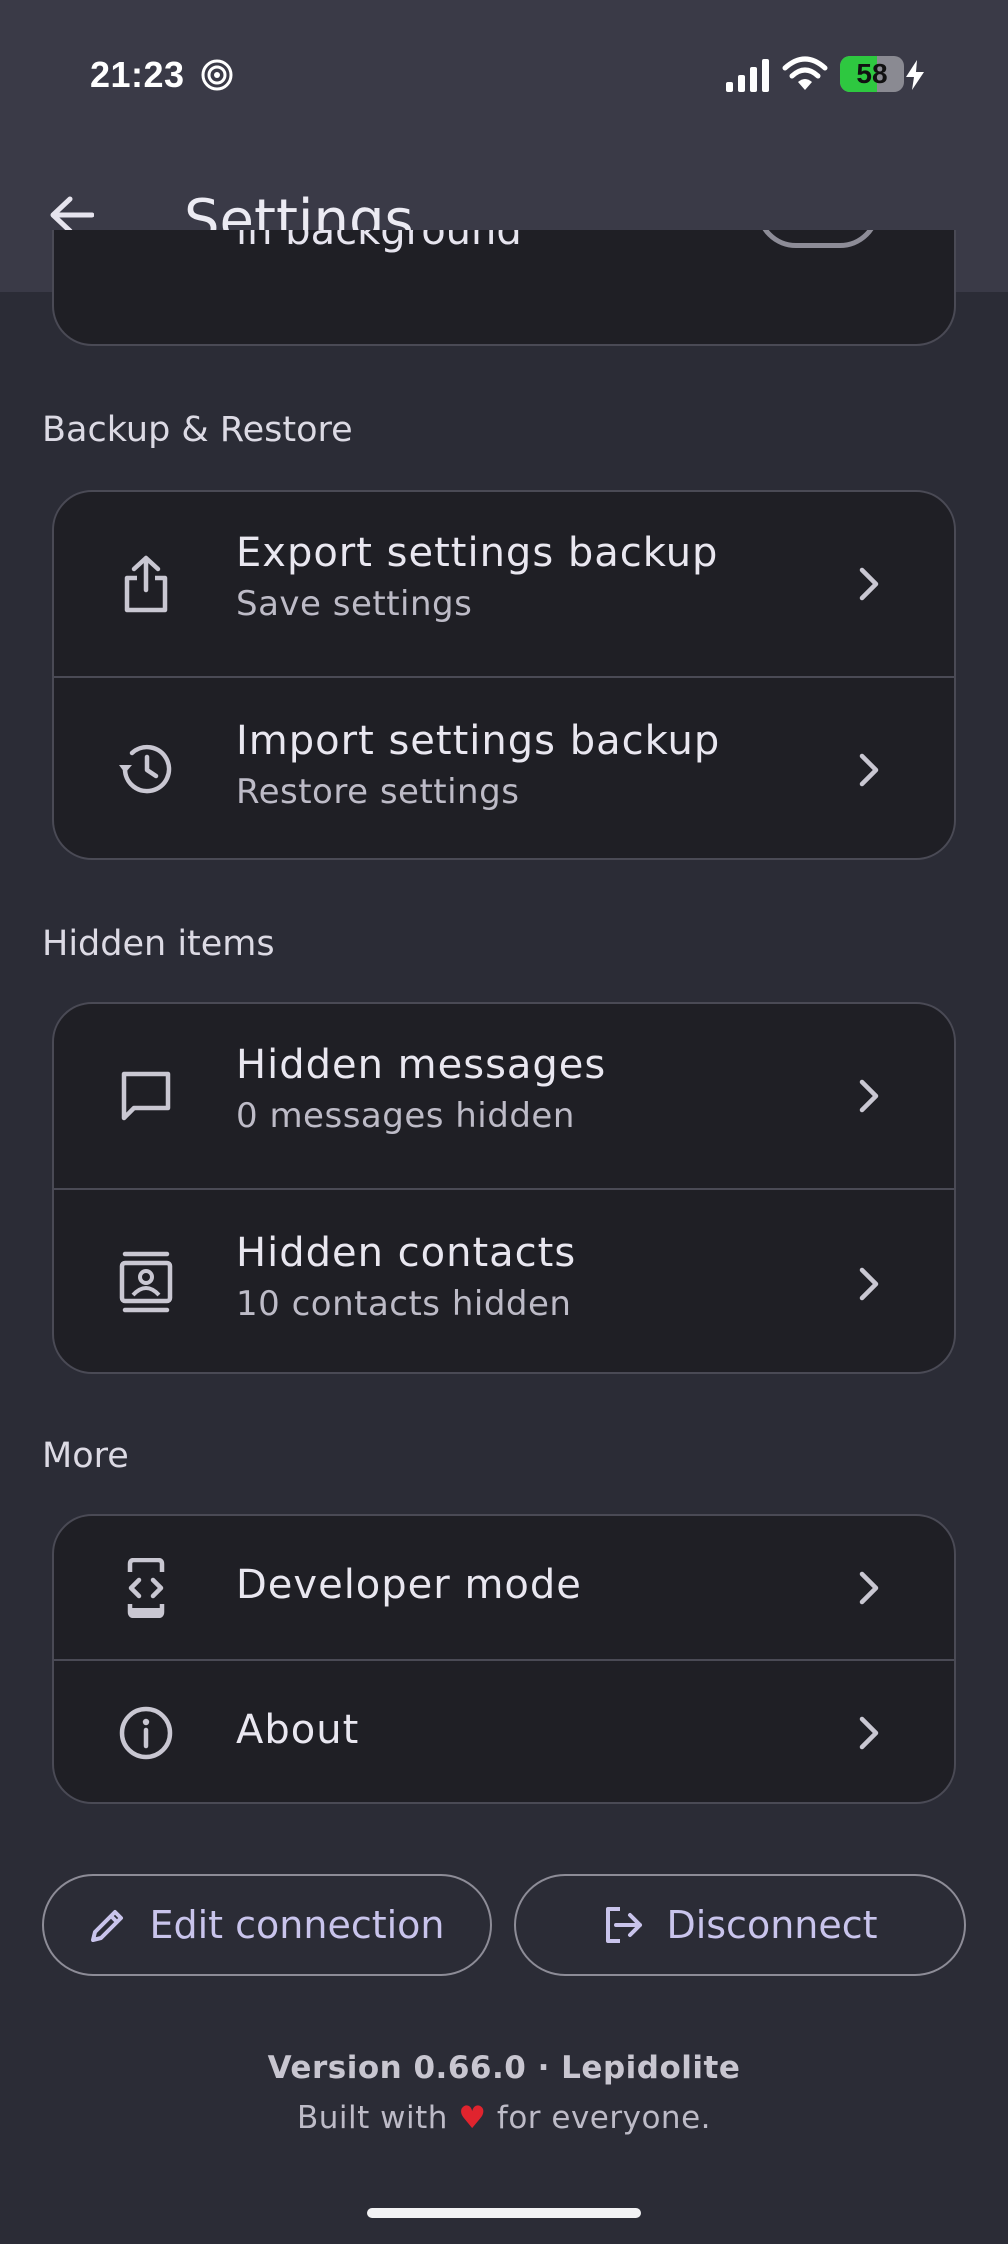 The width and height of the screenshot is (1008, 2244). I want to click on built-with-text: Built with ♥ for everyone., so click(504, 2118).